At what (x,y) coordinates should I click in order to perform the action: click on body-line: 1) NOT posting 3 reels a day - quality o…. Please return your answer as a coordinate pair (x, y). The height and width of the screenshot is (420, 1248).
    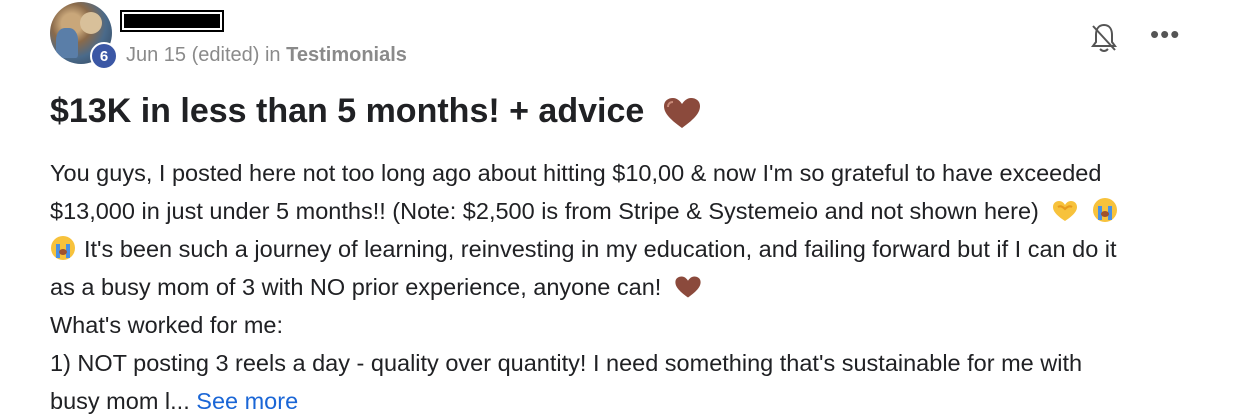
    Looking at the image, I should click on (566, 363).